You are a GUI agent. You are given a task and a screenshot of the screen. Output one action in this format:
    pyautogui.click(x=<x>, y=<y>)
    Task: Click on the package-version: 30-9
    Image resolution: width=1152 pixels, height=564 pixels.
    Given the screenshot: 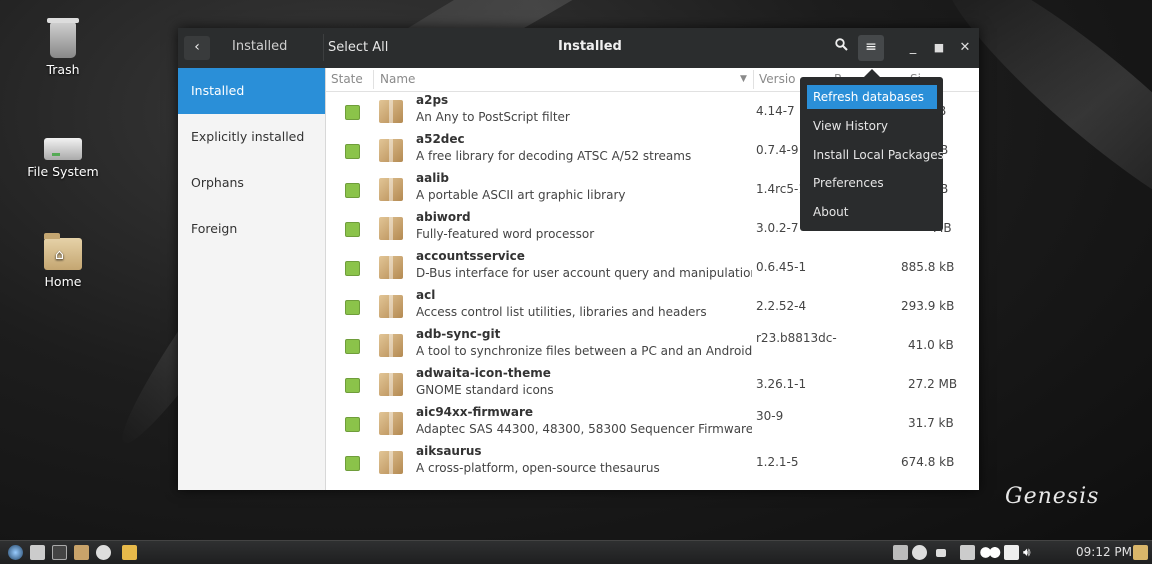 What is the action you would take?
    pyautogui.click(x=770, y=416)
    